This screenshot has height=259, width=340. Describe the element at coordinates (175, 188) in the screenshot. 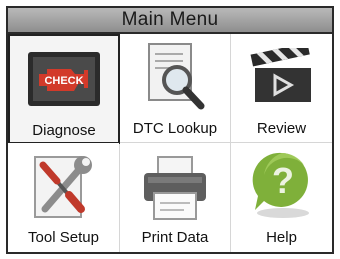

I see `printer-icon` at that location.